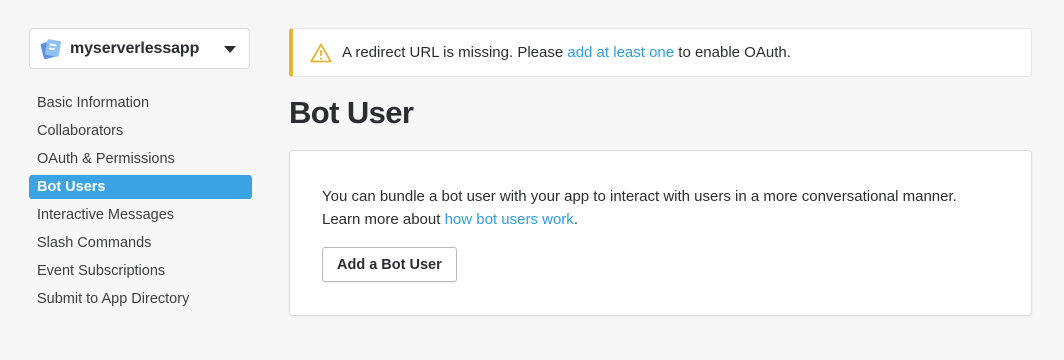  I want to click on sidebar-item-collaborators: Collaborators, so click(140, 131).